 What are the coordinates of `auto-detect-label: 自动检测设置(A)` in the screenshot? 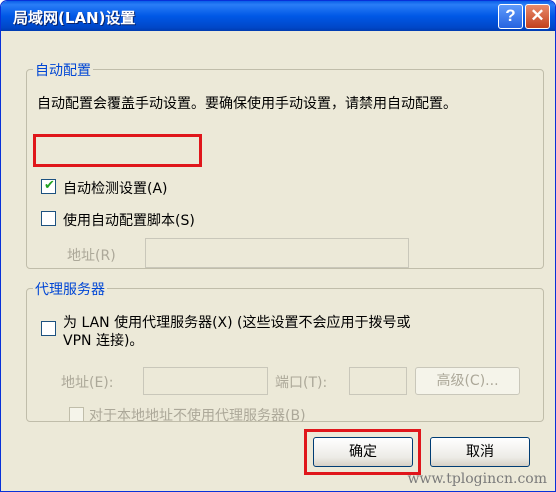 It's located at (115, 188).